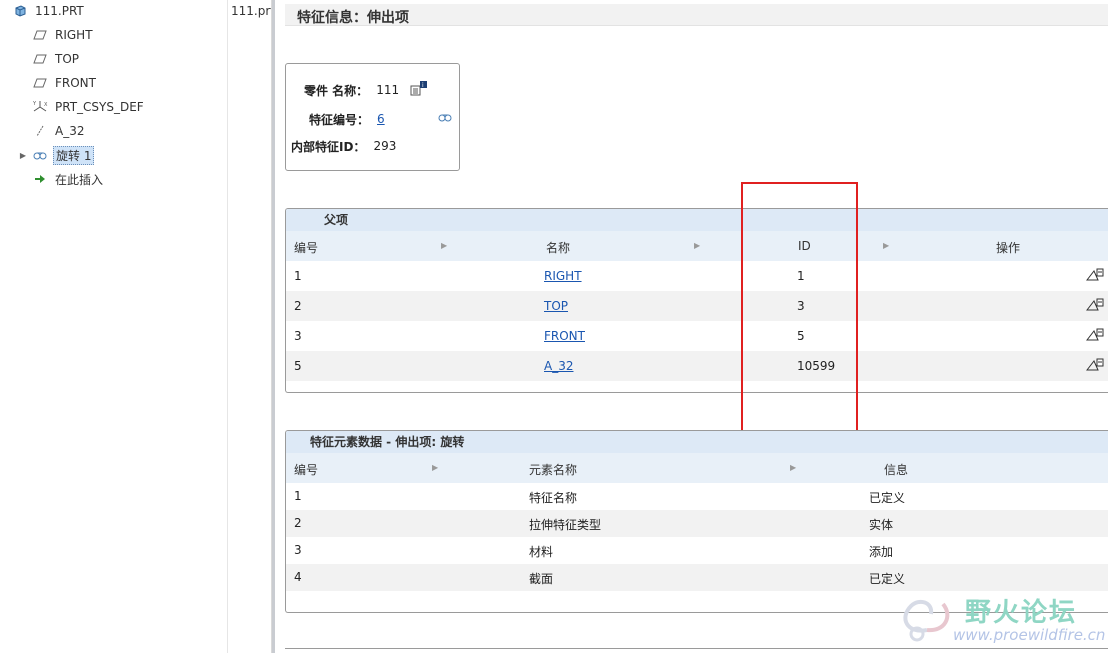 Image resolution: width=1108 pixels, height=653 pixels. Describe the element at coordinates (697, 442) in the screenshot. I see `element-data-panel-title: 特征元素数据 - 伸出项: 旋转` at that location.